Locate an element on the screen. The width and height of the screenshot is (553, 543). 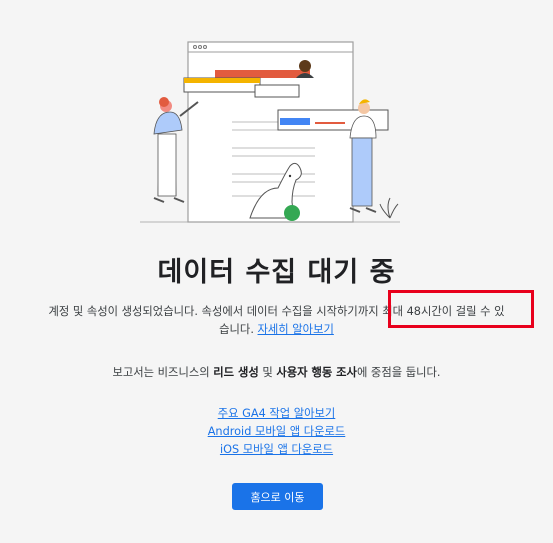
focus-text: 보고서는 비즈니스의 리드 생성 및 사용자 행동 조사에 중점을 둡니다. is located at coordinates (276, 372).